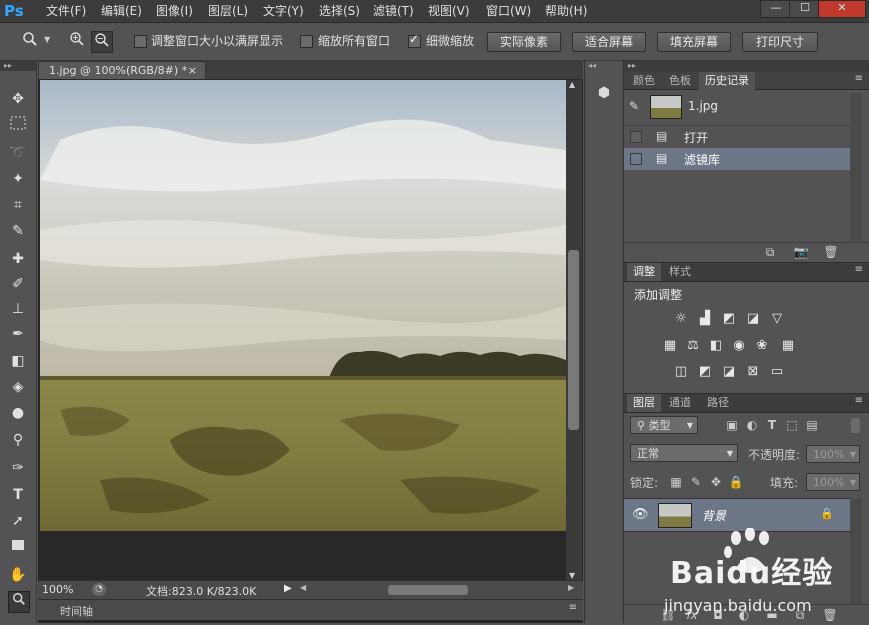 Image resolution: width=869 pixels, height=625 pixels. What do you see at coordinates (18, 99) in the screenshot?
I see `move-tool-icon: ✥` at bounding box center [18, 99].